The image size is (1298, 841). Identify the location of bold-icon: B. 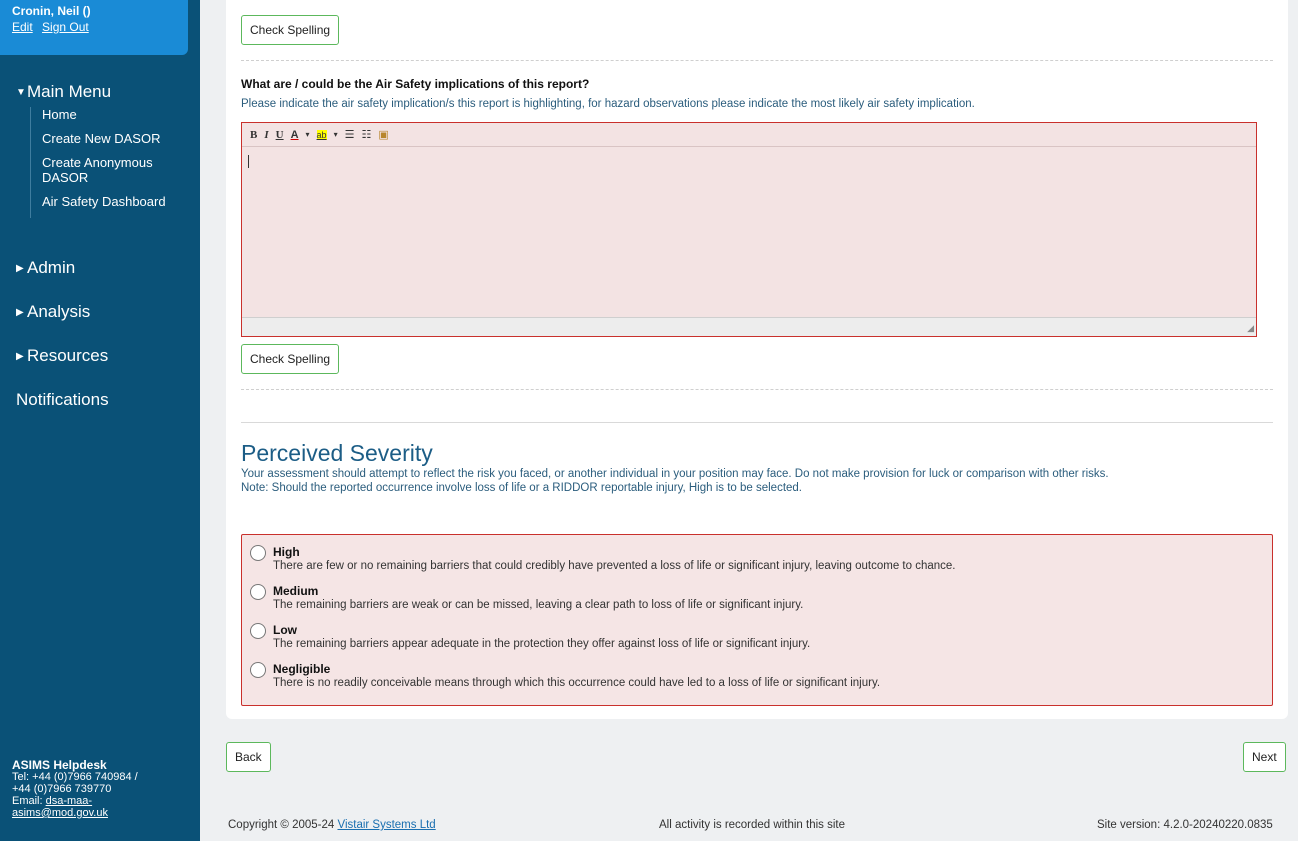
(253, 135).